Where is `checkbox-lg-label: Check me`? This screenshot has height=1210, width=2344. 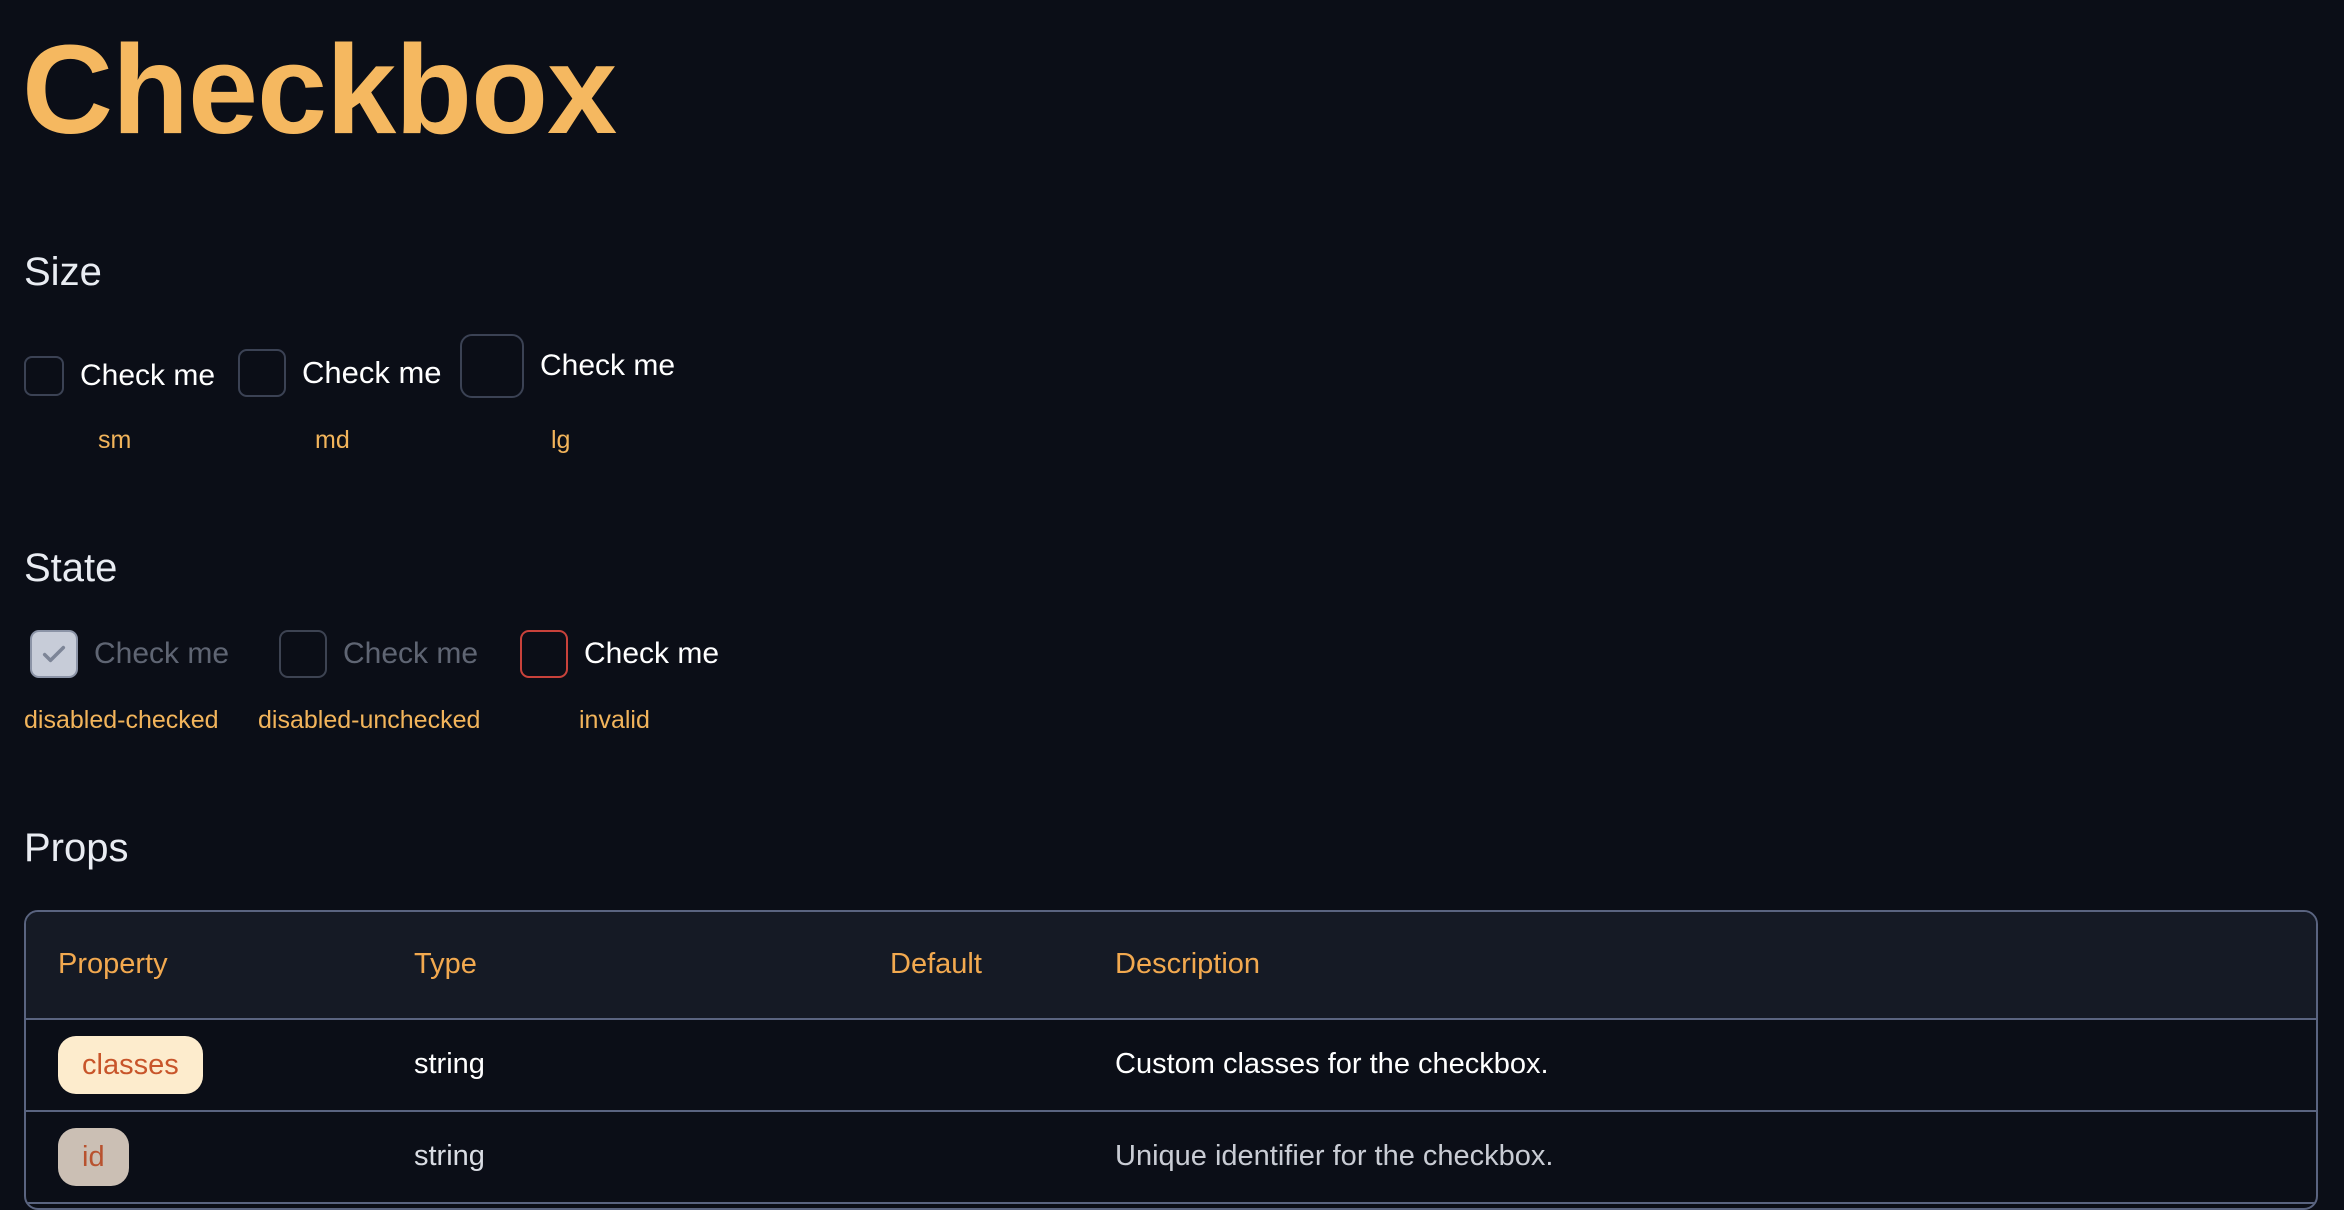 checkbox-lg-label: Check me is located at coordinates (607, 366).